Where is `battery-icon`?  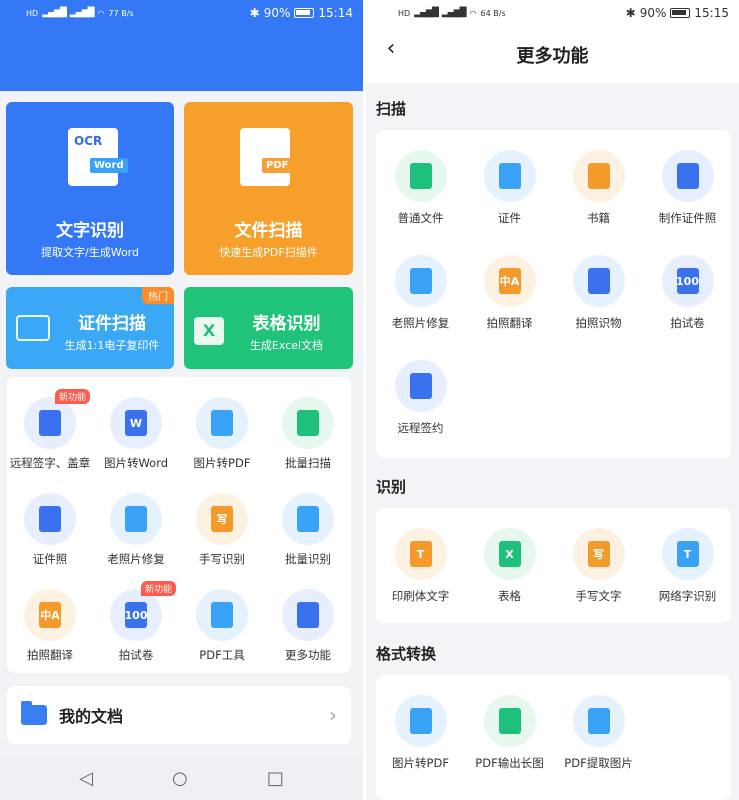 battery-icon is located at coordinates (304, 13).